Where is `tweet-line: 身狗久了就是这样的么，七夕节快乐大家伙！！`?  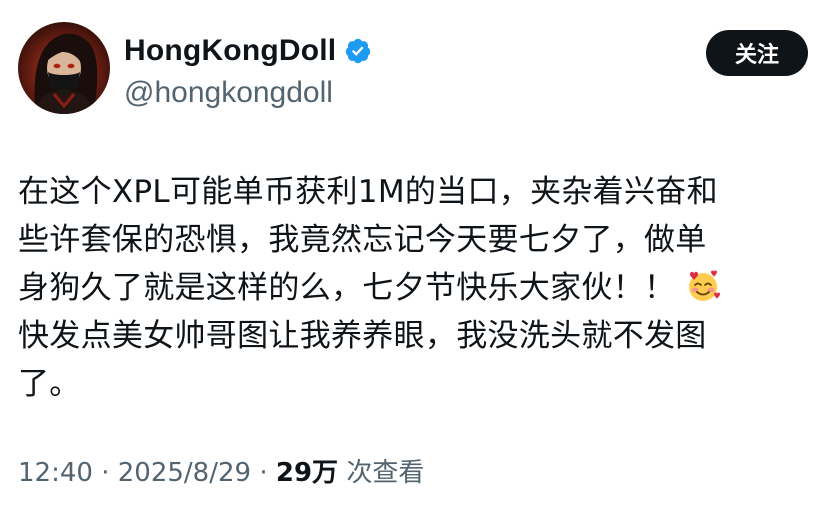
tweet-line: 身狗久了就是这样的么，七夕节快乐大家伙！！ is located at coordinates (413, 288).